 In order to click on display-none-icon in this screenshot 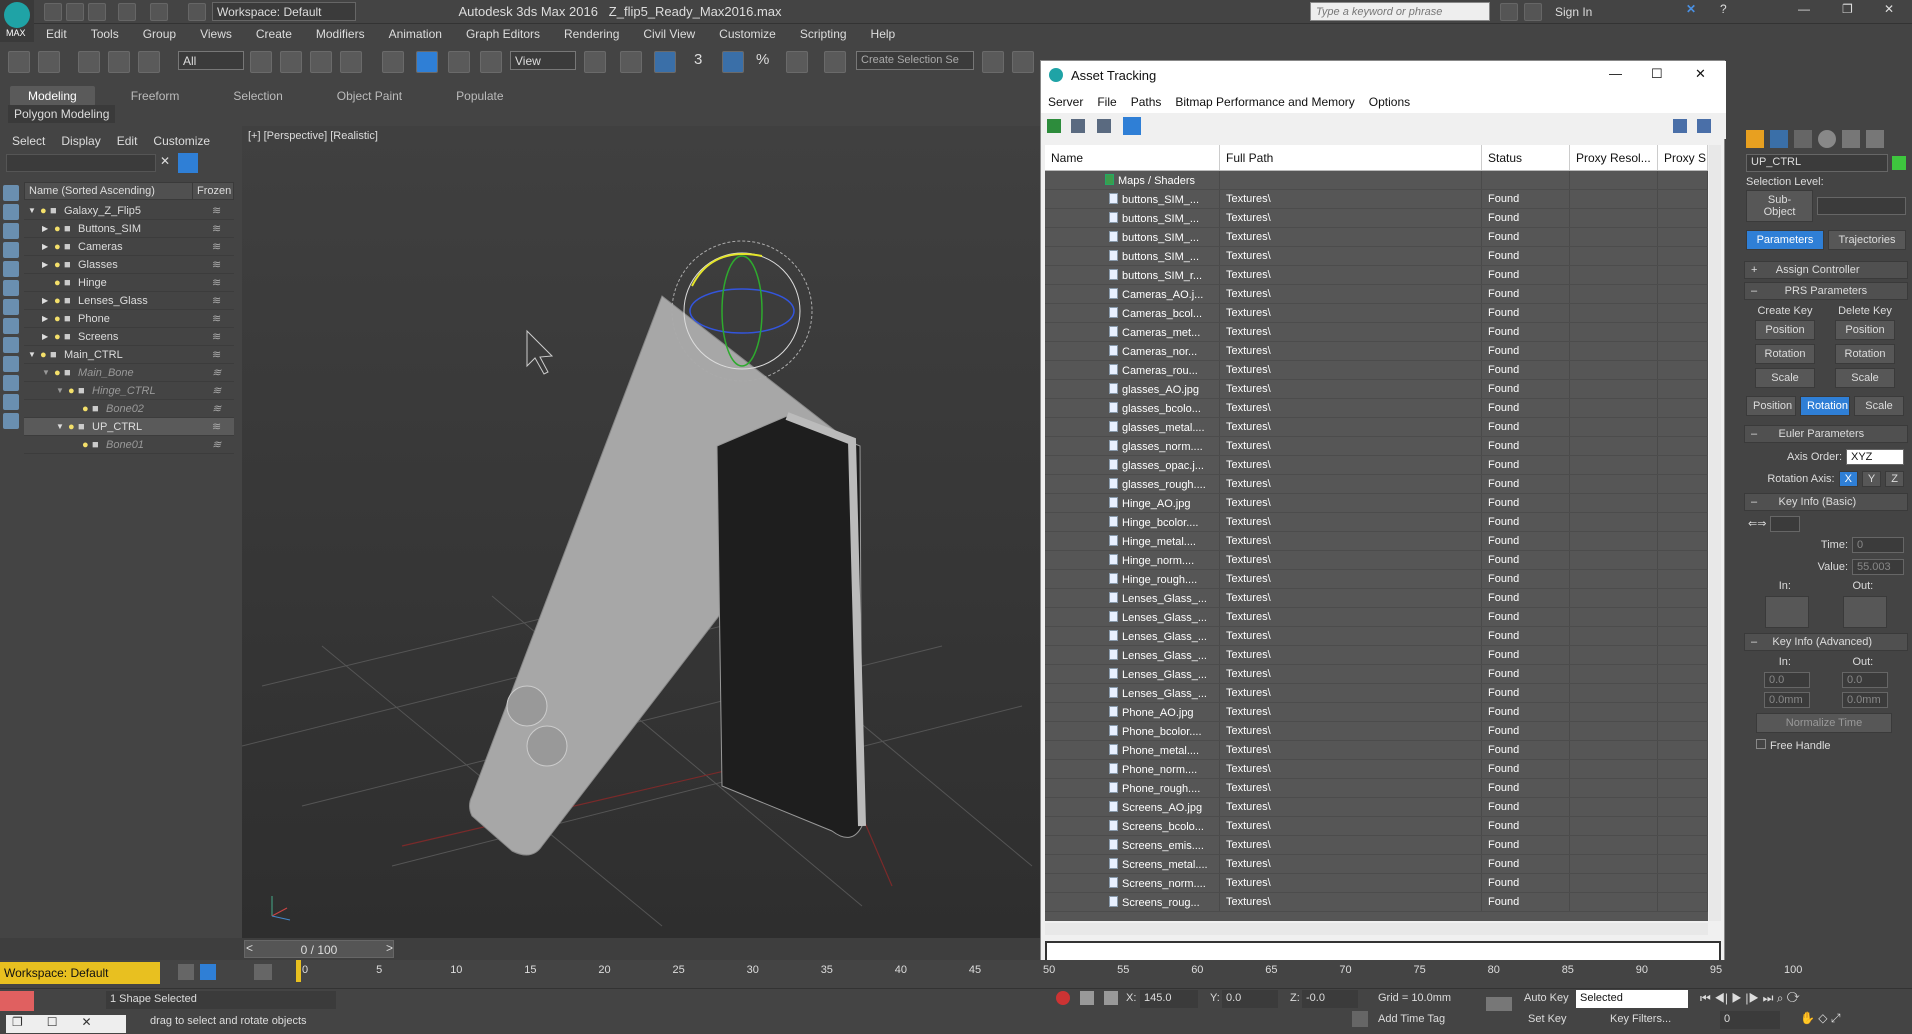, I will do `click(11, 193)`.